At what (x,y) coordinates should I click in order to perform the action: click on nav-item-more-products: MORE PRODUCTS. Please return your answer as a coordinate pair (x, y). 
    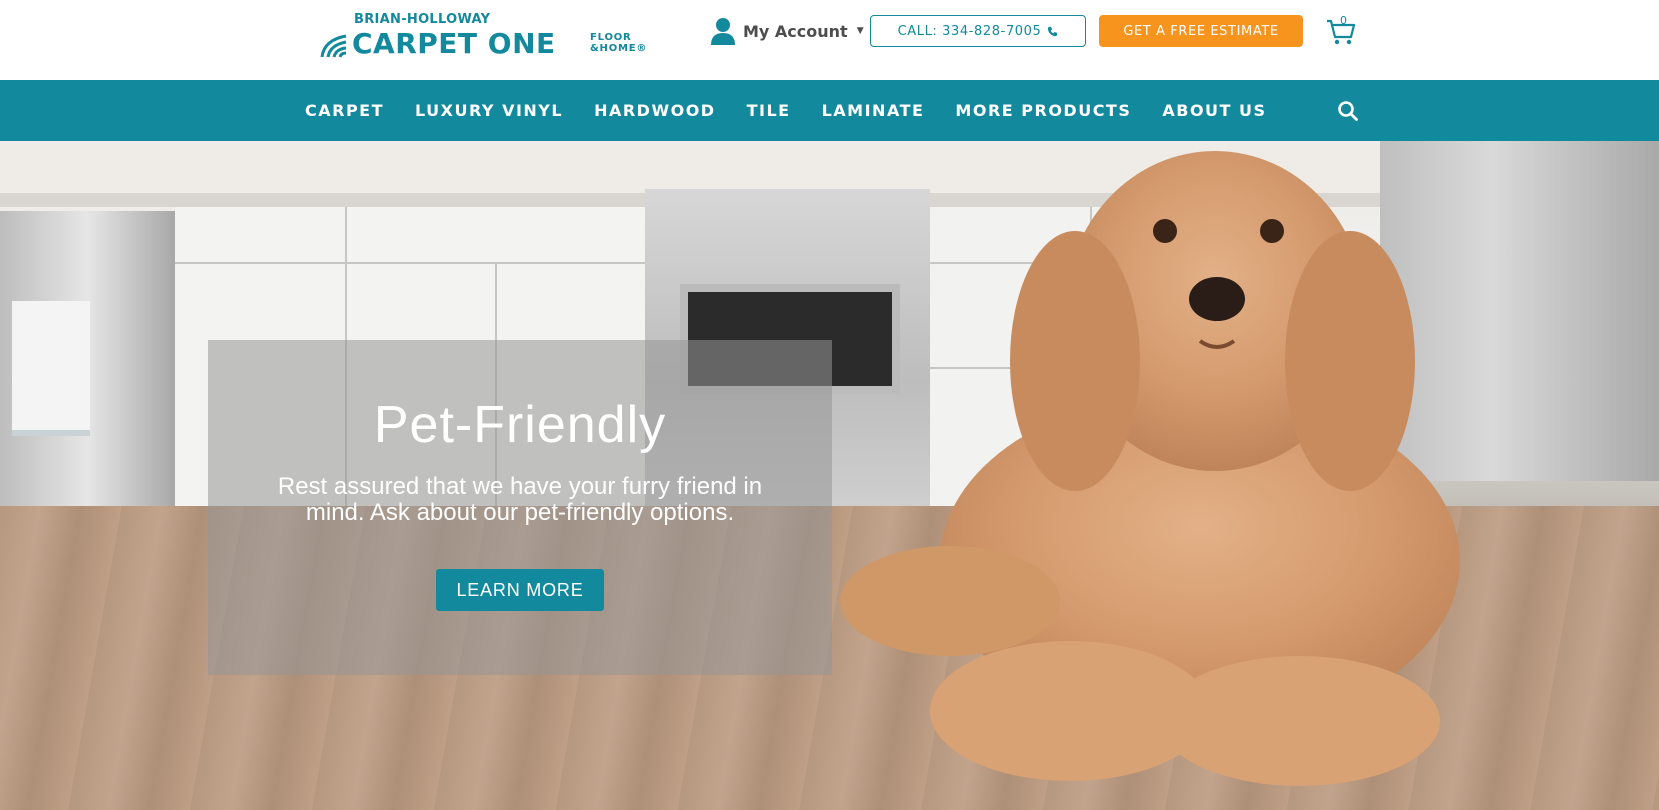
    Looking at the image, I should click on (1043, 110).